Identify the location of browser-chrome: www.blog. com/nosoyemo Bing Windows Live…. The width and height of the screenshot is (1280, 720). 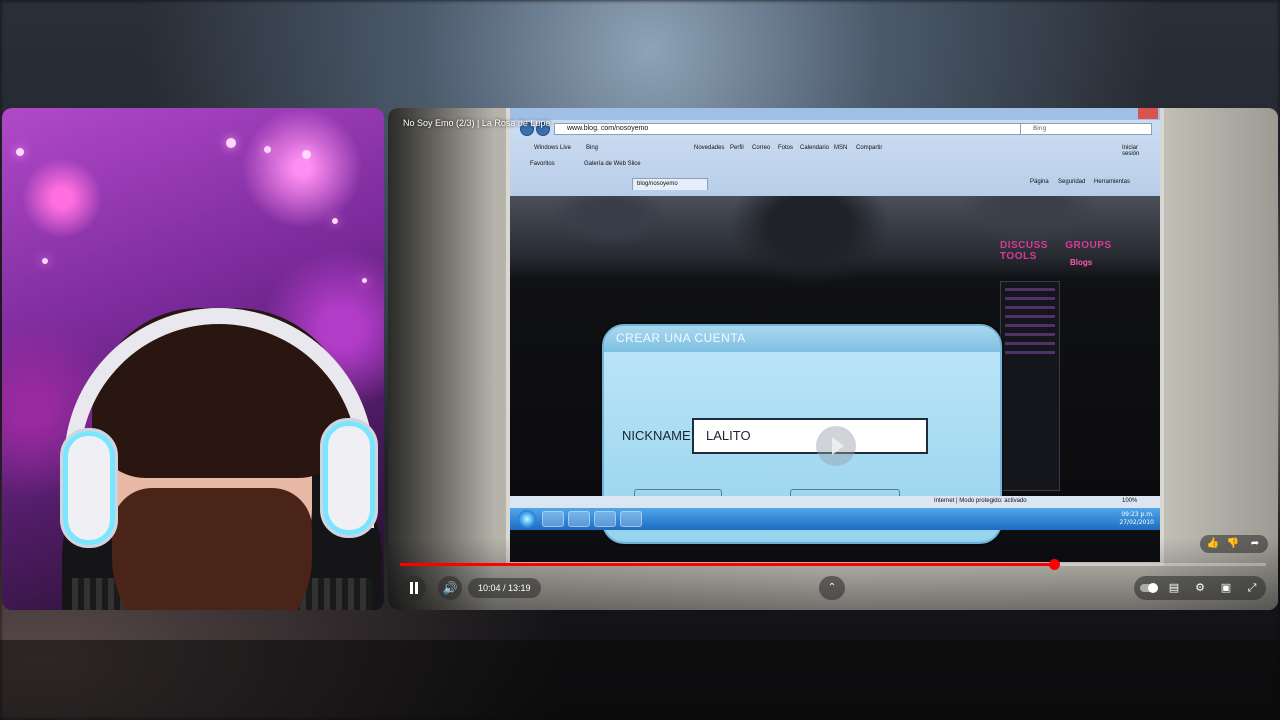
(835, 152).